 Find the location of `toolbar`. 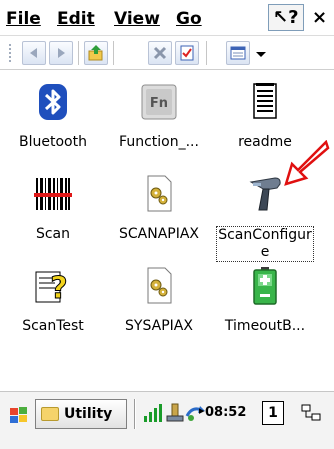

toolbar is located at coordinates (167, 53).